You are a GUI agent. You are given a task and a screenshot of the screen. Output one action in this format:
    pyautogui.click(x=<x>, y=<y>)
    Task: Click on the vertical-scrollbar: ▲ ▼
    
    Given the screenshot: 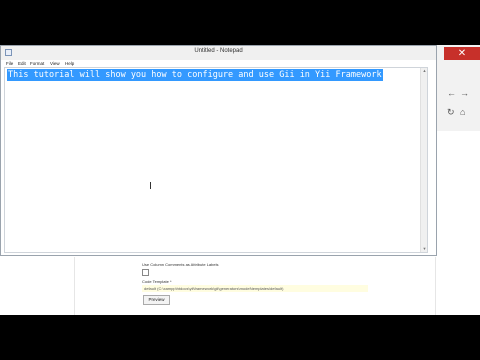 What is the action you would take?
    pyautogui.click(x=423, y=160)
    